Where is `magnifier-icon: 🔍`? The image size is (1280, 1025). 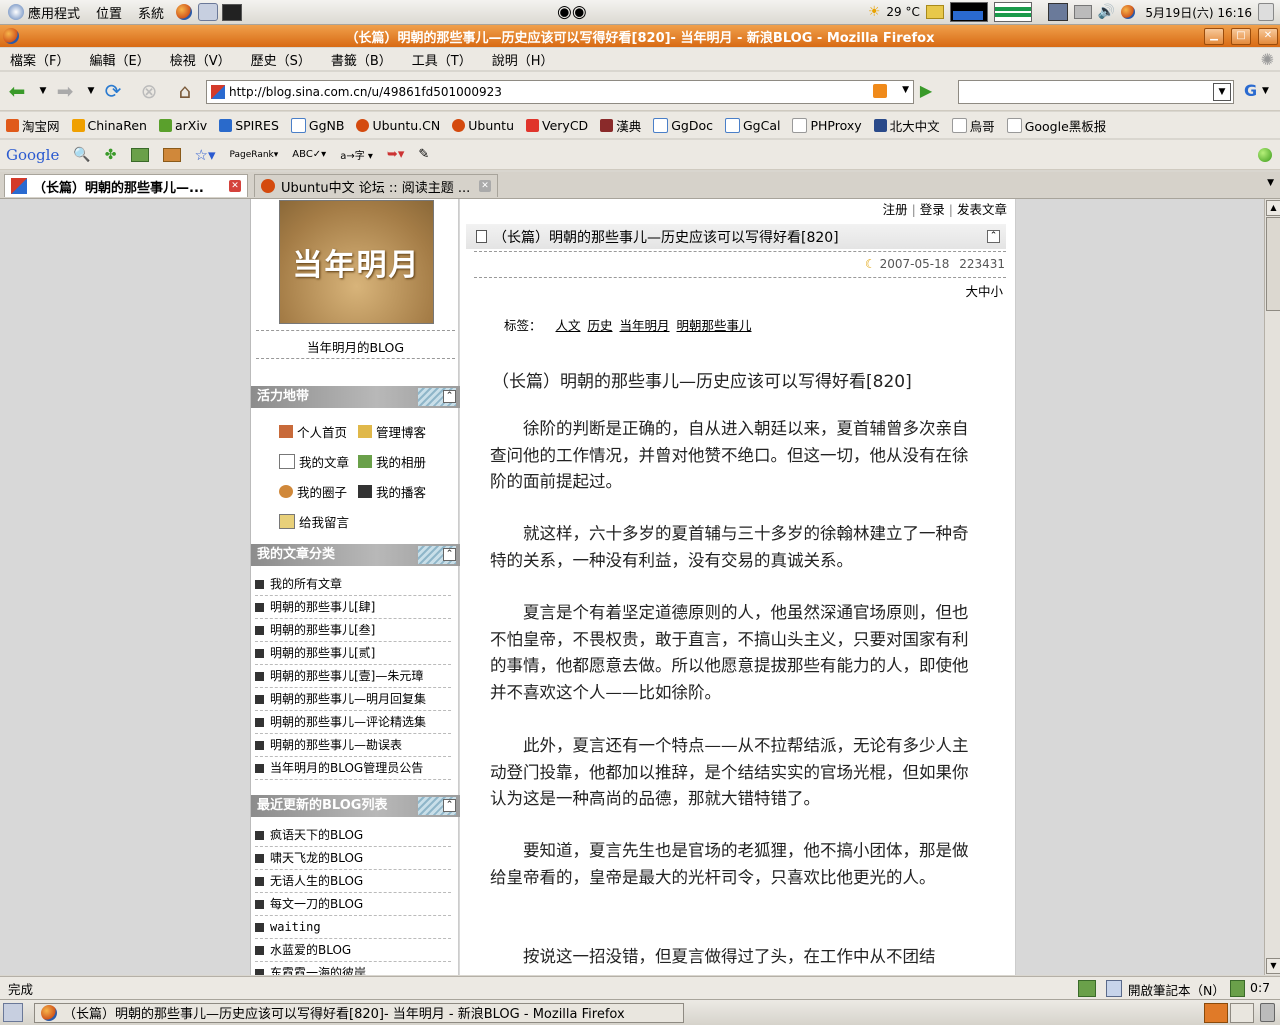
magnifier-icon: 🔍 is located at coordinates (81, 155).